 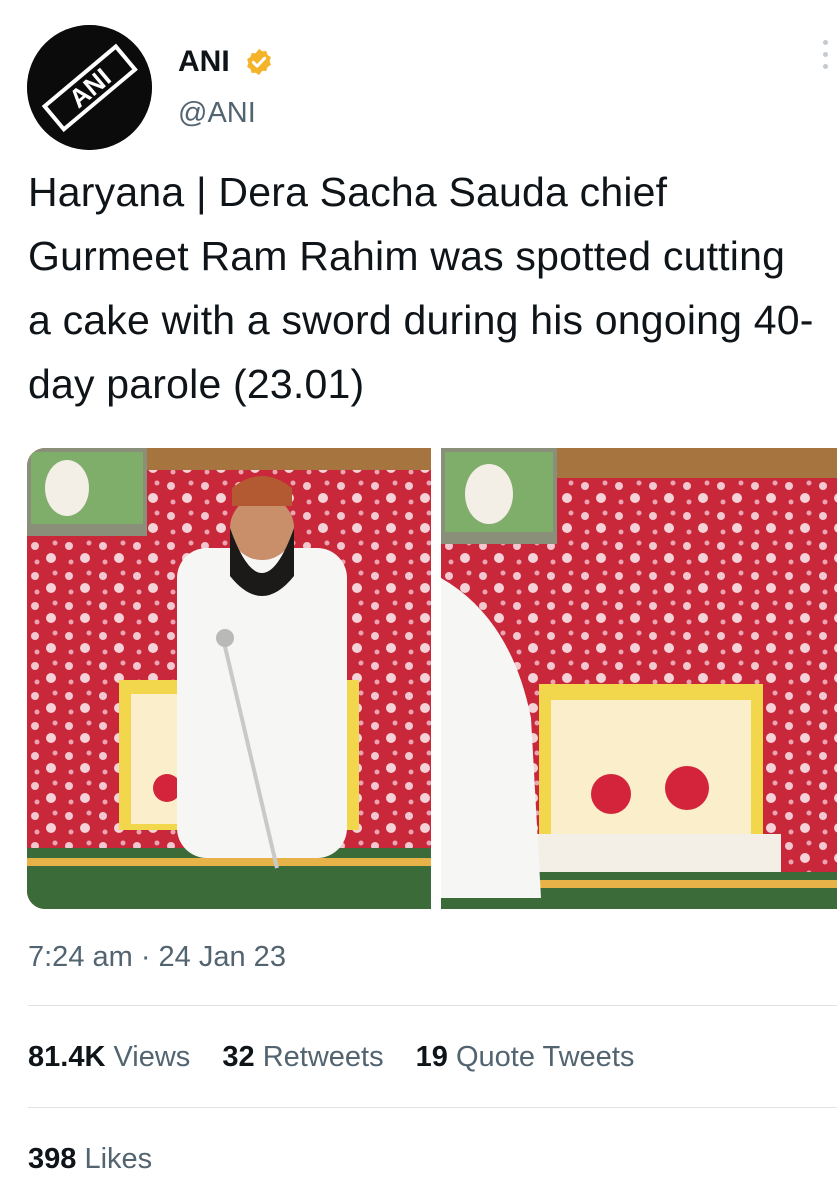 What do you see at coordinates (204, 62) in the screenshot?
I see `author-display-name: ANI` at bounding box center [204, 62].